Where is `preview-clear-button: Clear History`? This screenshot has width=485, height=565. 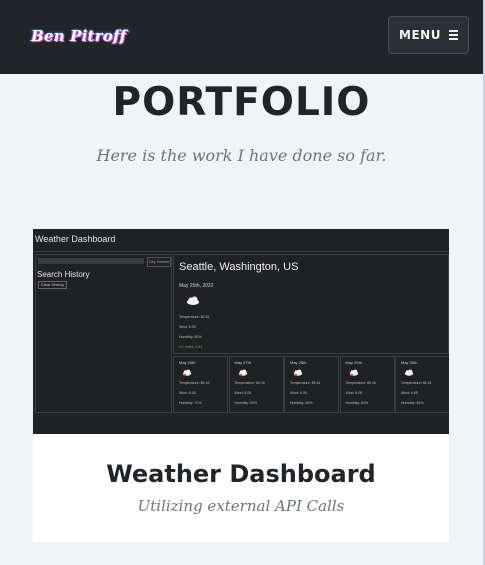 preview-clear-button: Clear History is located at coordinates (53, 285).